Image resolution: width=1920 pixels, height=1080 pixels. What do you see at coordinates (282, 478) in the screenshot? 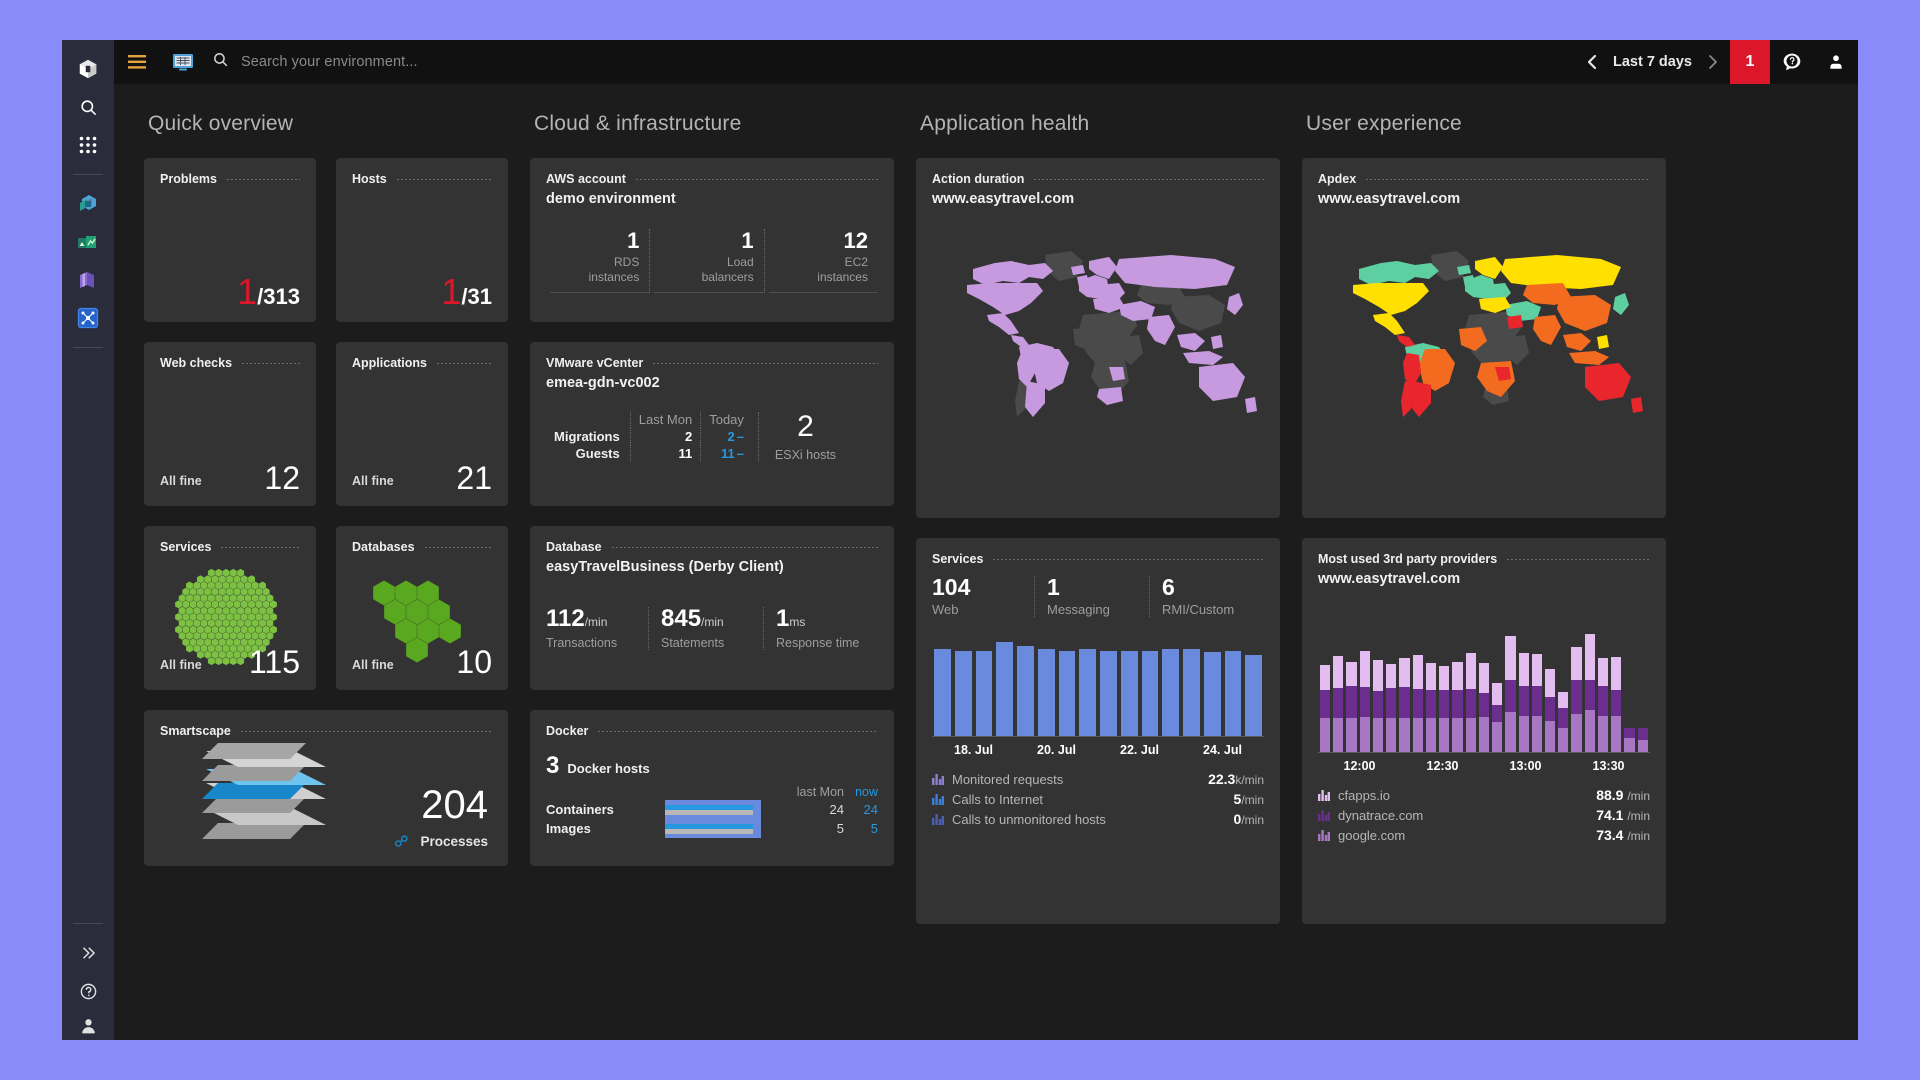
I see `web-checks-count: 12` at bounding box center [282, 478].